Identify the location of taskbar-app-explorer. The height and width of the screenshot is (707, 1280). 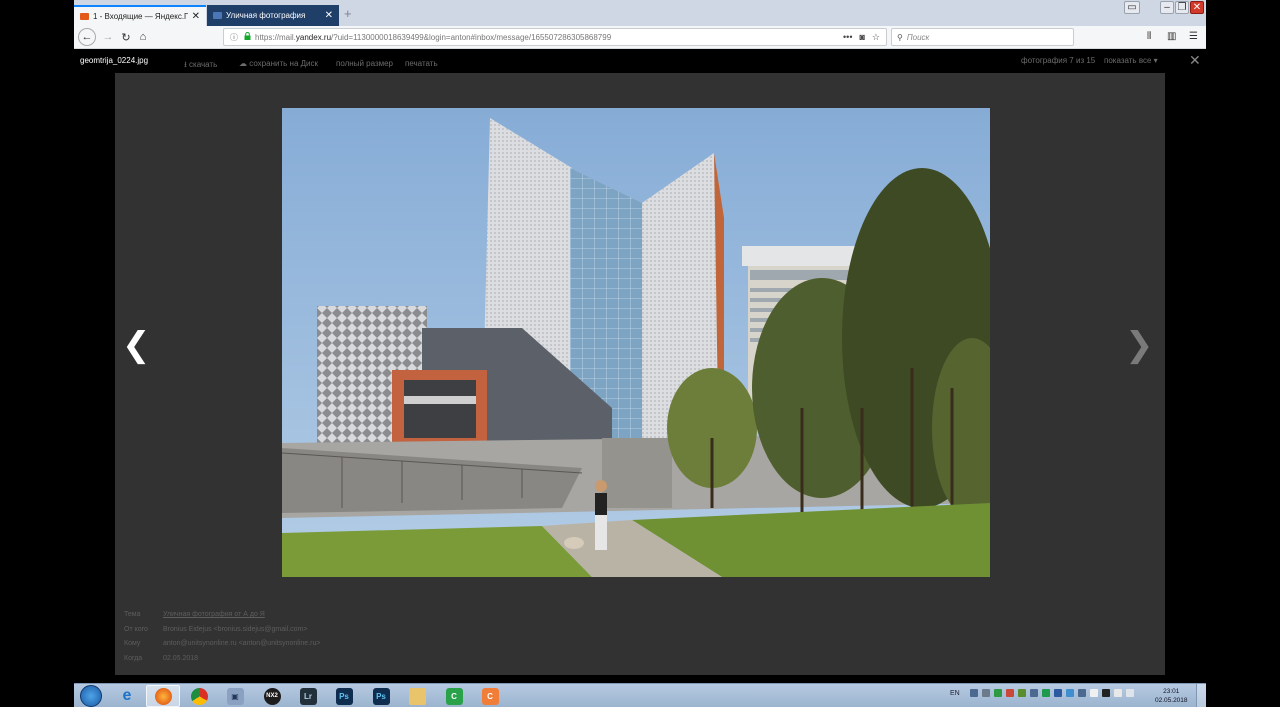
(417, 696).